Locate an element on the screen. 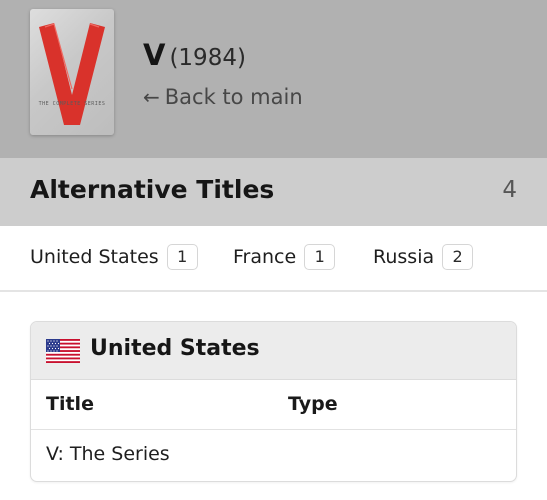  table-row: V: The Series is located at coordinates (273, 455).